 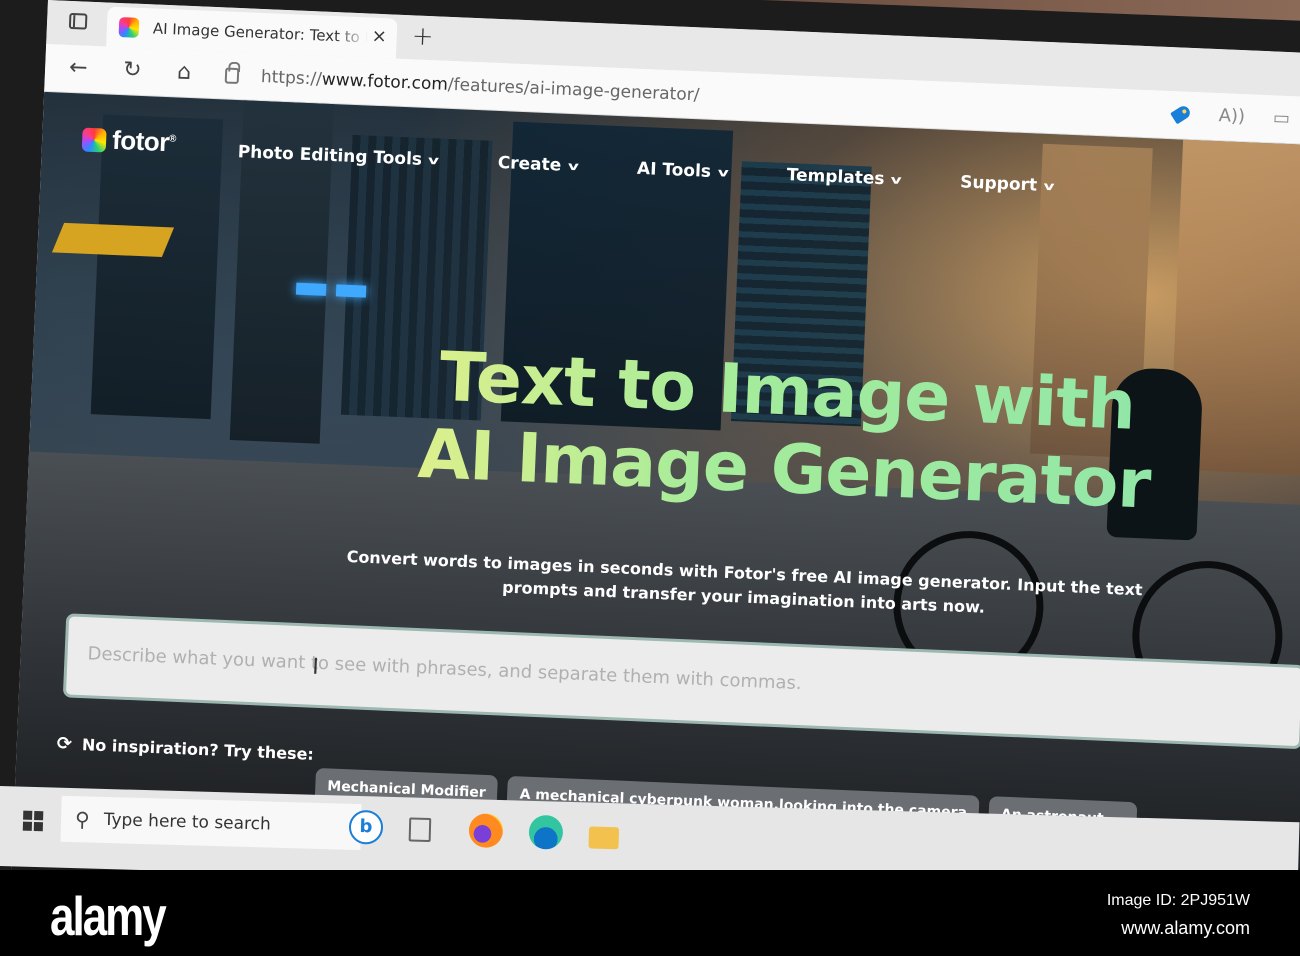 What do you see at coordinates (291, 78) in the screenshot?
I see `url-scheme: https://` at bounding box center [291, 78].